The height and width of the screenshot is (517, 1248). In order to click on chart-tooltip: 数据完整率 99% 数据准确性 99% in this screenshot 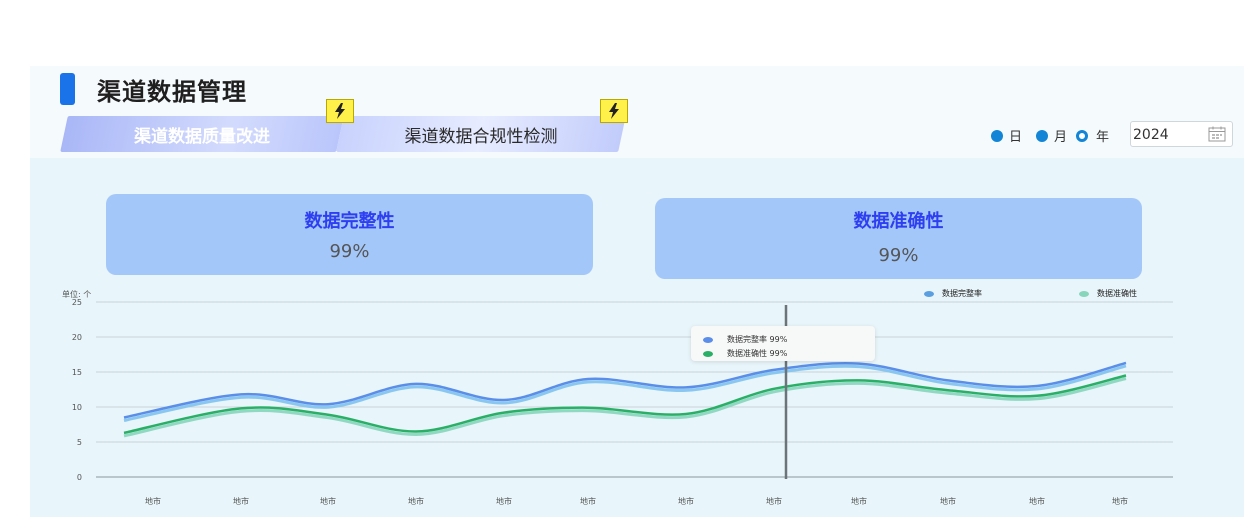, I will do `click(783, 343)`.